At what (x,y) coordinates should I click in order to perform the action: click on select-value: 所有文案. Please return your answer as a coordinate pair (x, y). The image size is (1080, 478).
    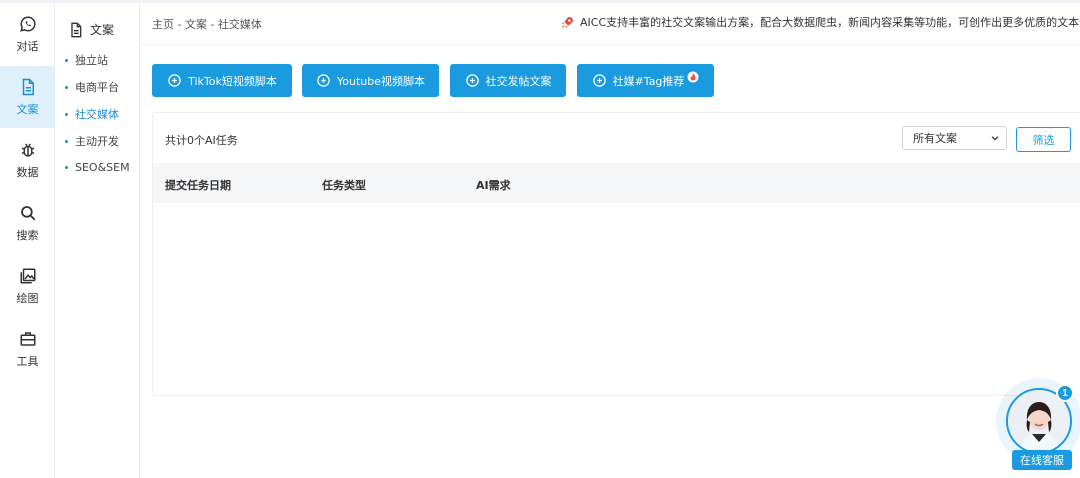
    Looking at the image, I should click on (935, 138).